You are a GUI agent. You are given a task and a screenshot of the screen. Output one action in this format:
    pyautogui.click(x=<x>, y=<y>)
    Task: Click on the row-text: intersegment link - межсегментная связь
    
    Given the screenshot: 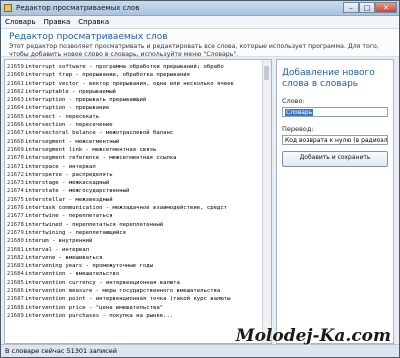 What is the action you would take?
    pyautogui.click(x=91, y=149)
    